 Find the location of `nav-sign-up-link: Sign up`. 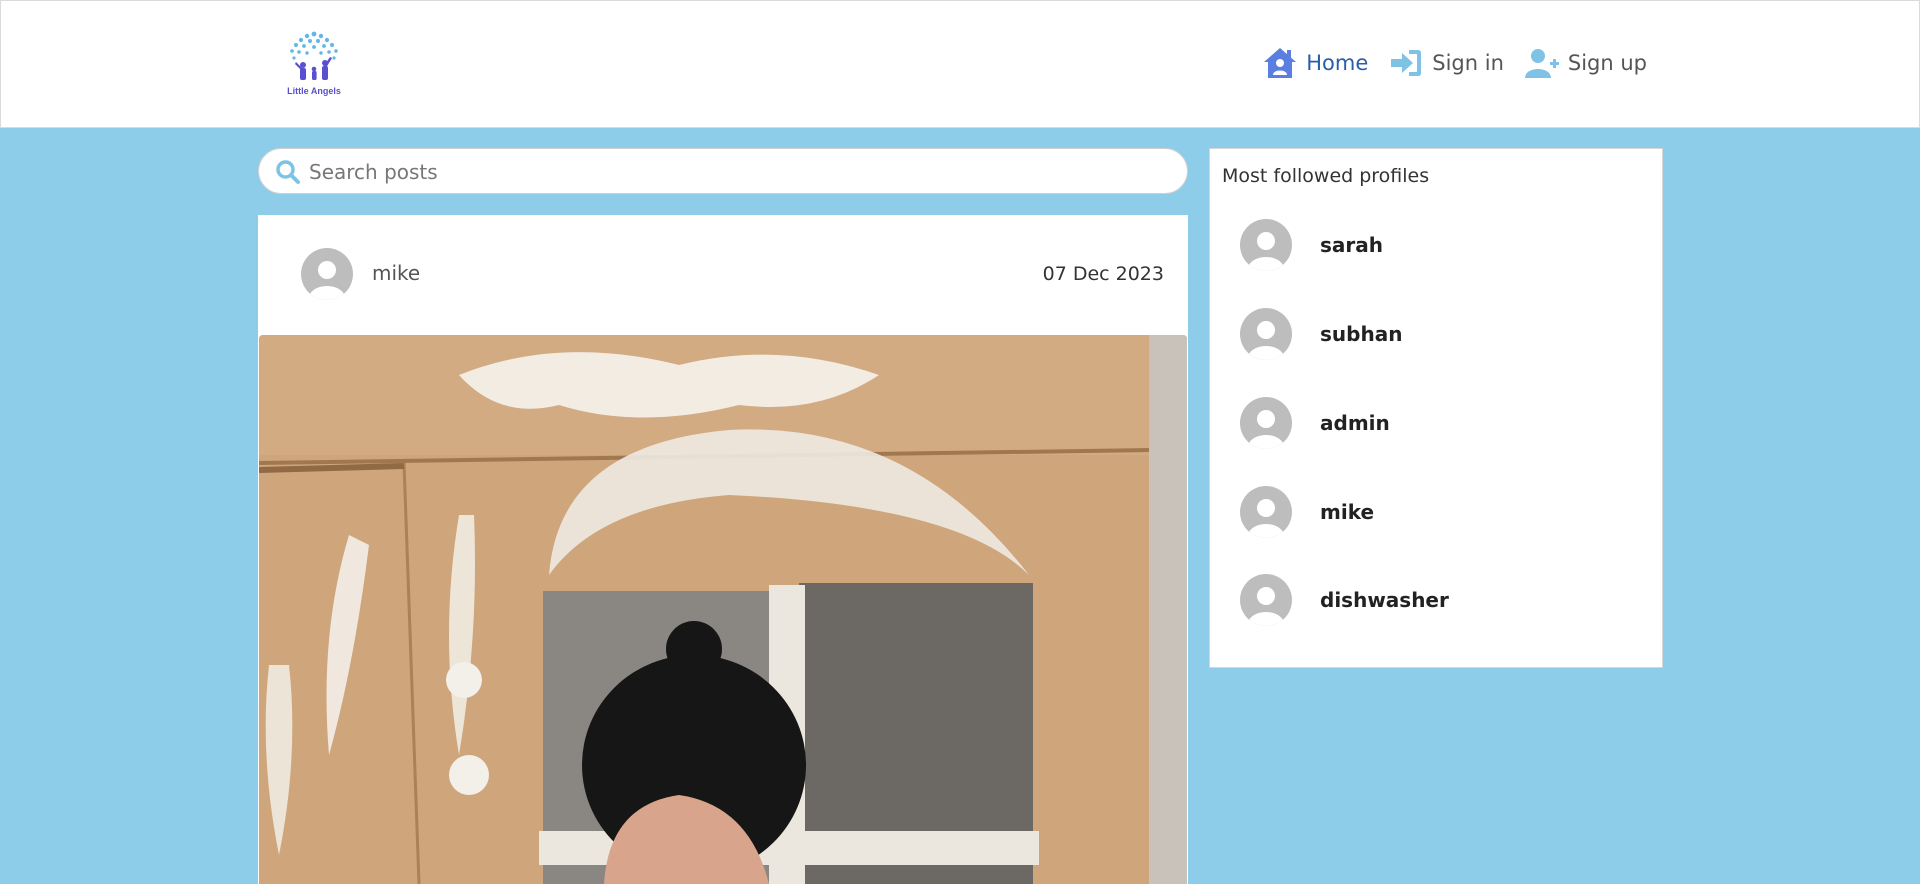

nav-sign-up-link: Sign up is located at coordinates (1585, 63).